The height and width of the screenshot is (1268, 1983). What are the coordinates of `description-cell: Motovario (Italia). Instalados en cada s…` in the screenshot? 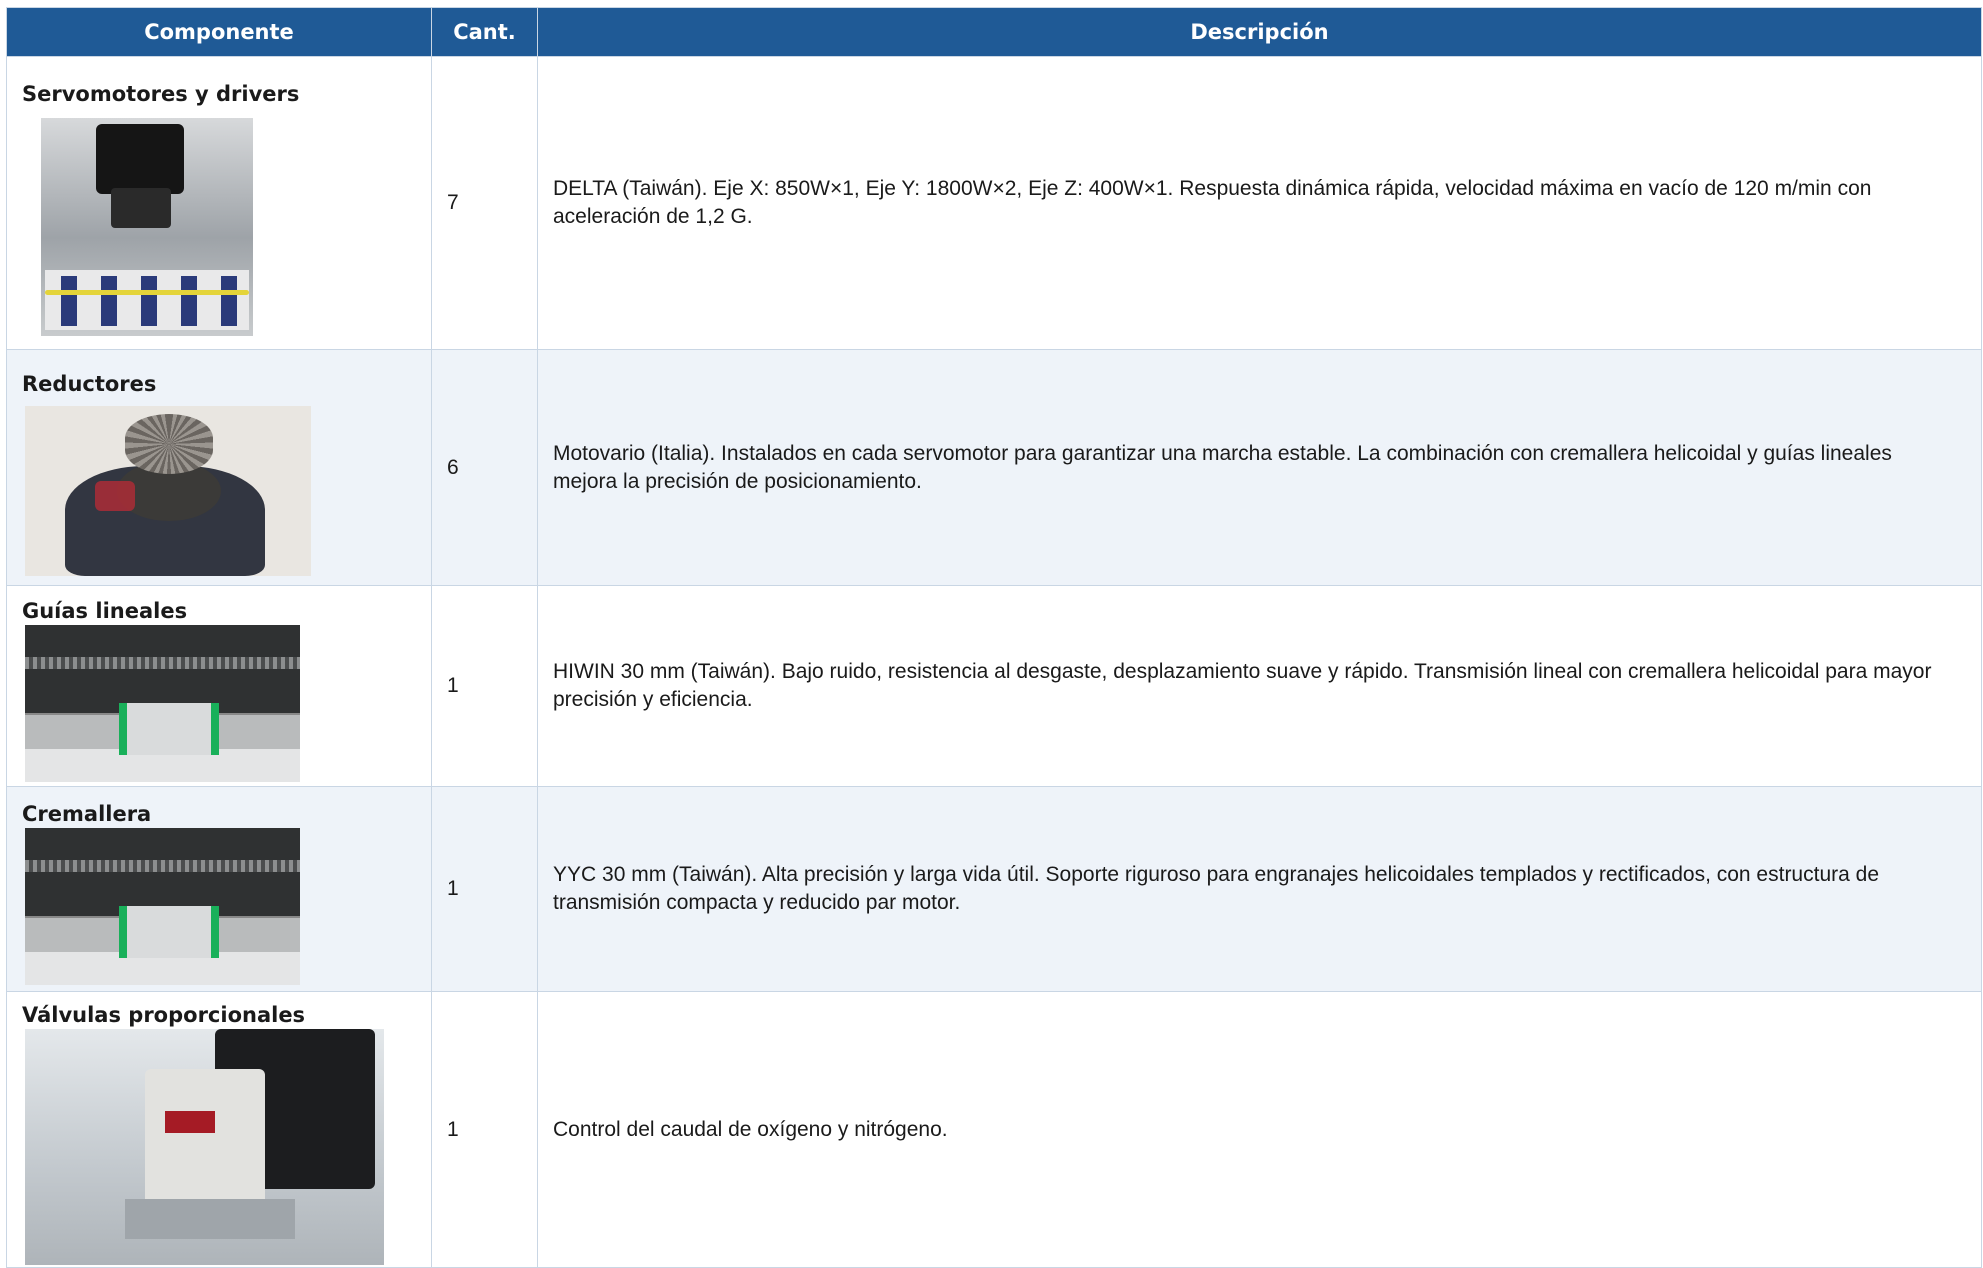 It's located at (1259, 467).